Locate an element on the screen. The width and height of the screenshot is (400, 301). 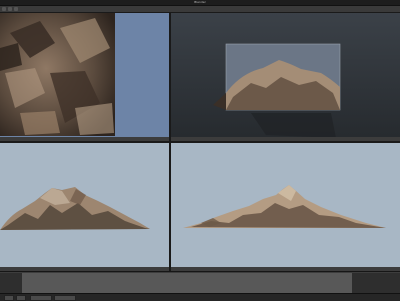
info-header is located at coordinates (200, 9).